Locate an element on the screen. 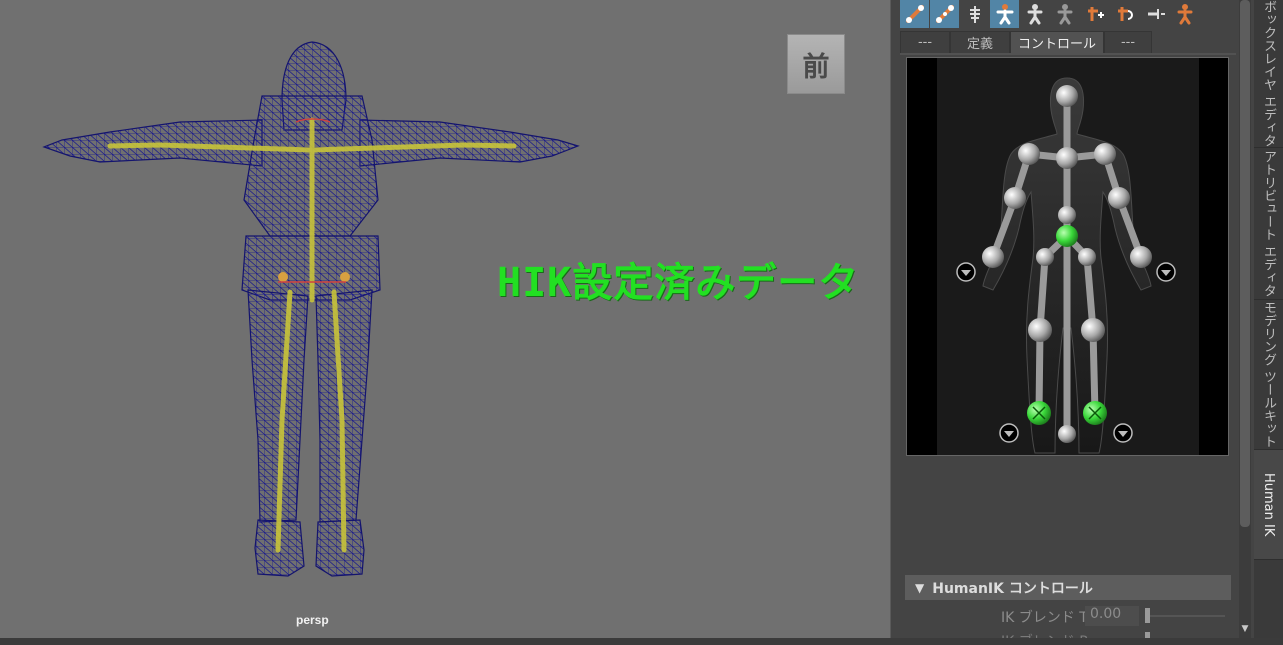 The width and height of the screenshot is (1283, 645). right-shoulder-effector is located at coordinates (1105, 154).